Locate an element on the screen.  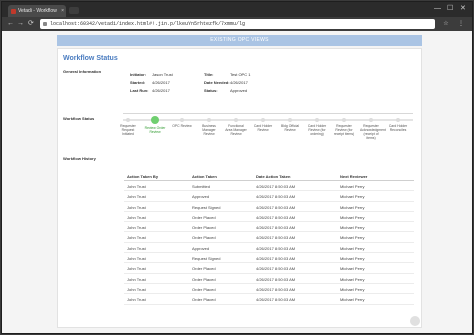
scroll-top-button is located at coordinates (415, 321).